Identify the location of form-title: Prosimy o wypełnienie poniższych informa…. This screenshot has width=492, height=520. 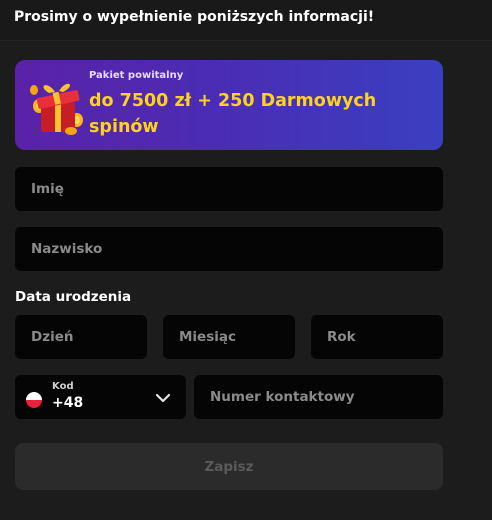
(194, 17).